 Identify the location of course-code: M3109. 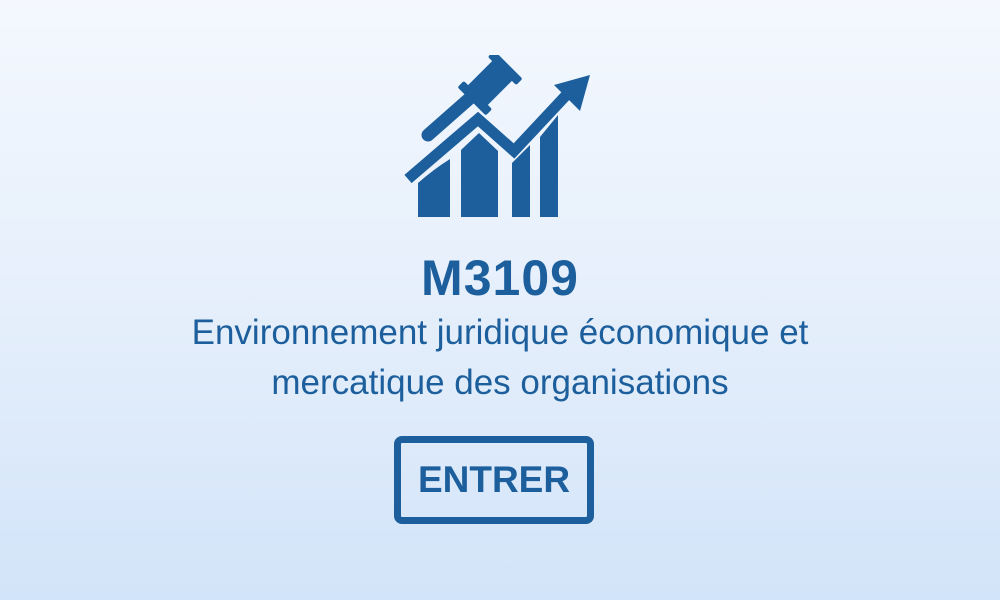
(500, 278).